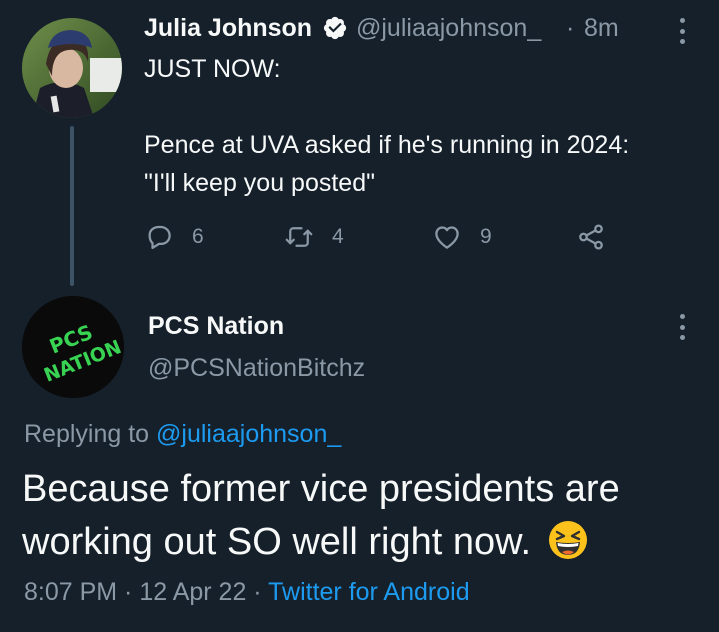 The width and height of the screenshot is (719, 632). I want to click on retweet-icon, so click(299, 237).